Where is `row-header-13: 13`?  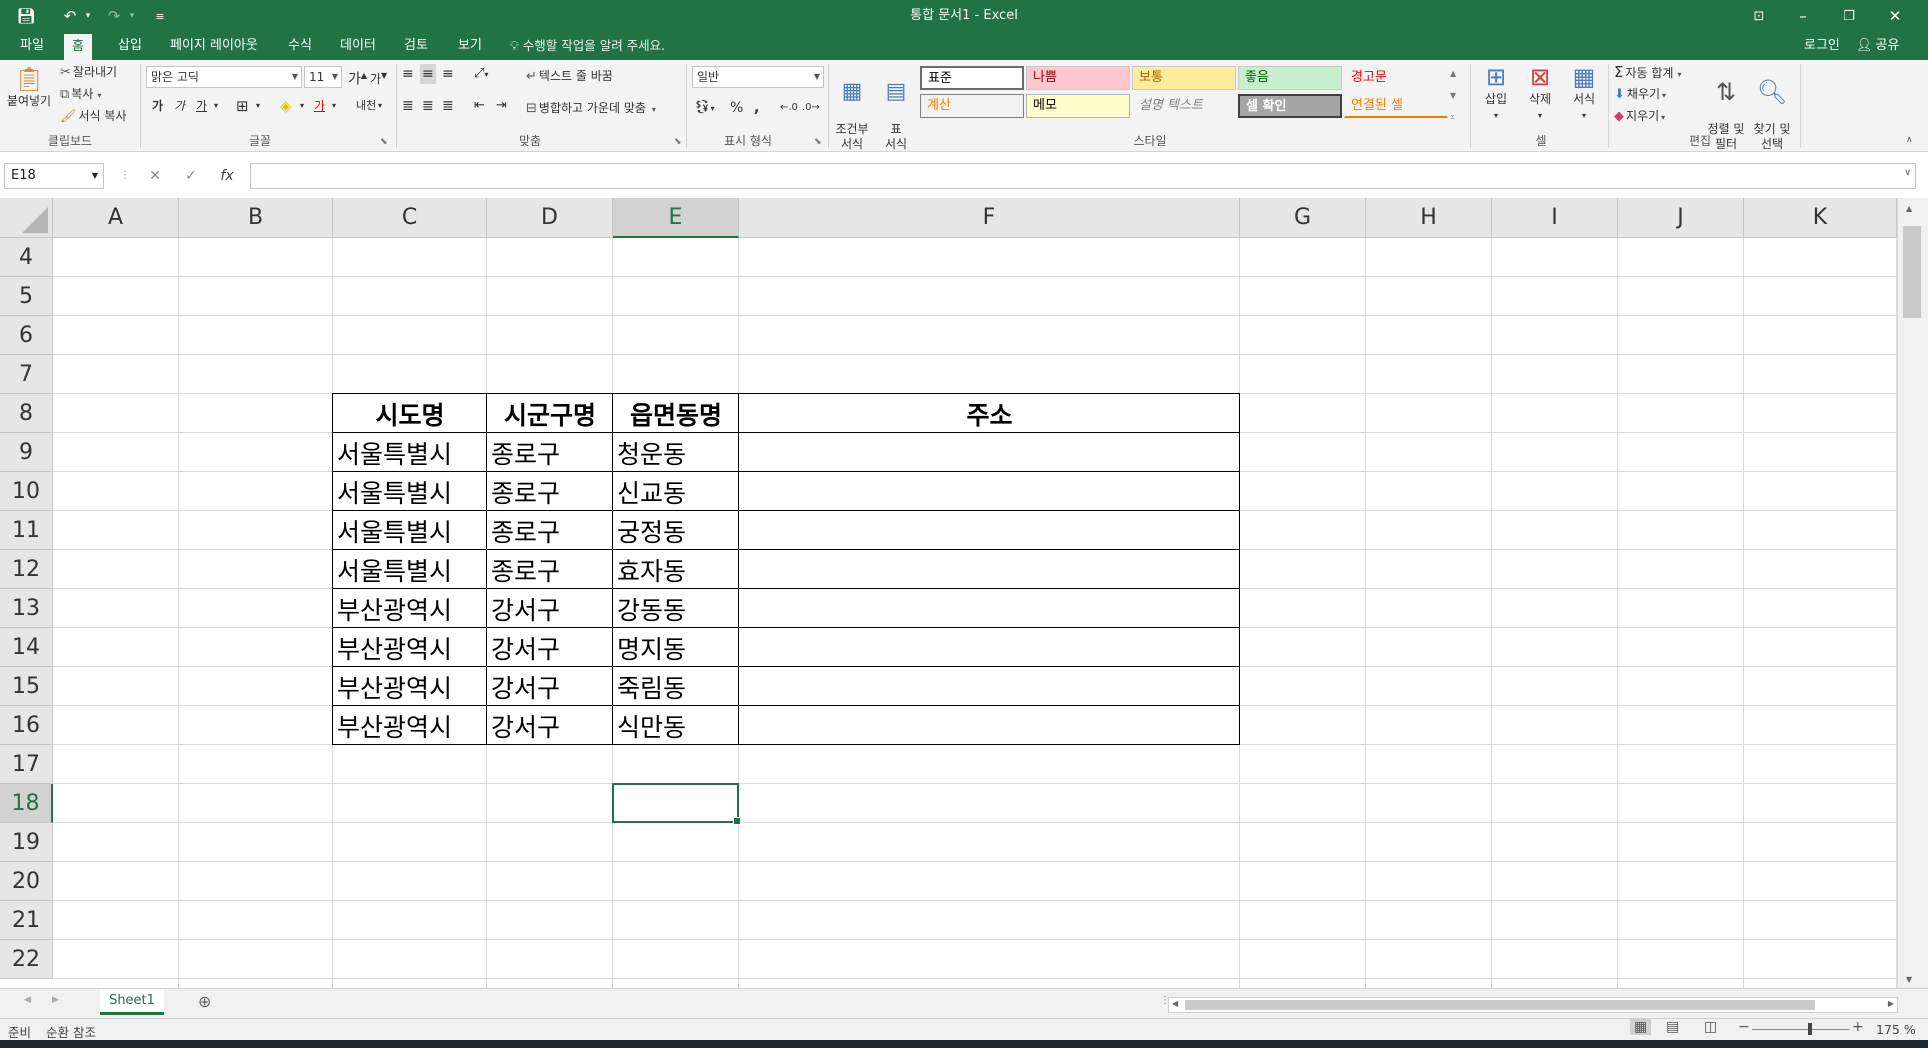
row-header-13: 13 is located at coordinates (26, 608).